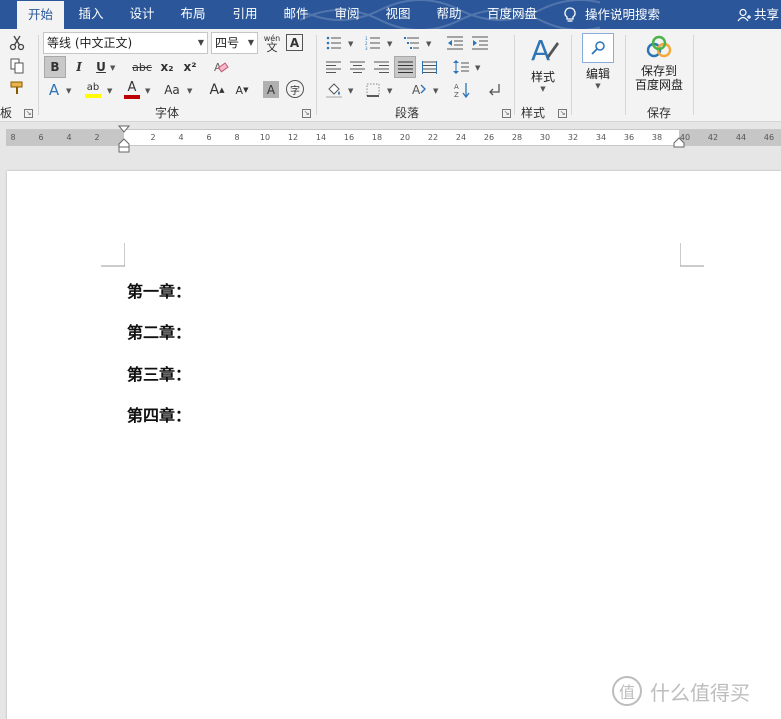  Describe the element at coordinates (306, 113) in the screenshot. I see `font-launcher-icon: ↘` at that location.